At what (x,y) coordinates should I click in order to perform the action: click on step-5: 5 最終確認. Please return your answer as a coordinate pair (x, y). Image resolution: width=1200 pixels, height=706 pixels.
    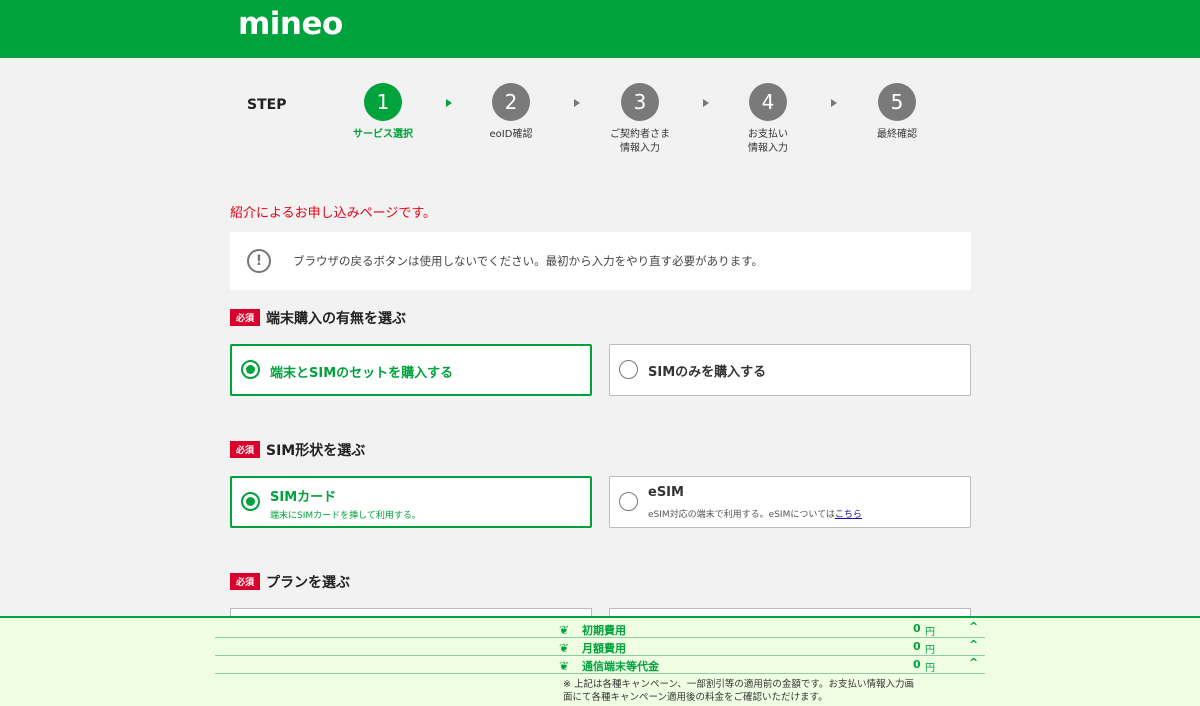
    Looking at the image, I should click on (897, 112).